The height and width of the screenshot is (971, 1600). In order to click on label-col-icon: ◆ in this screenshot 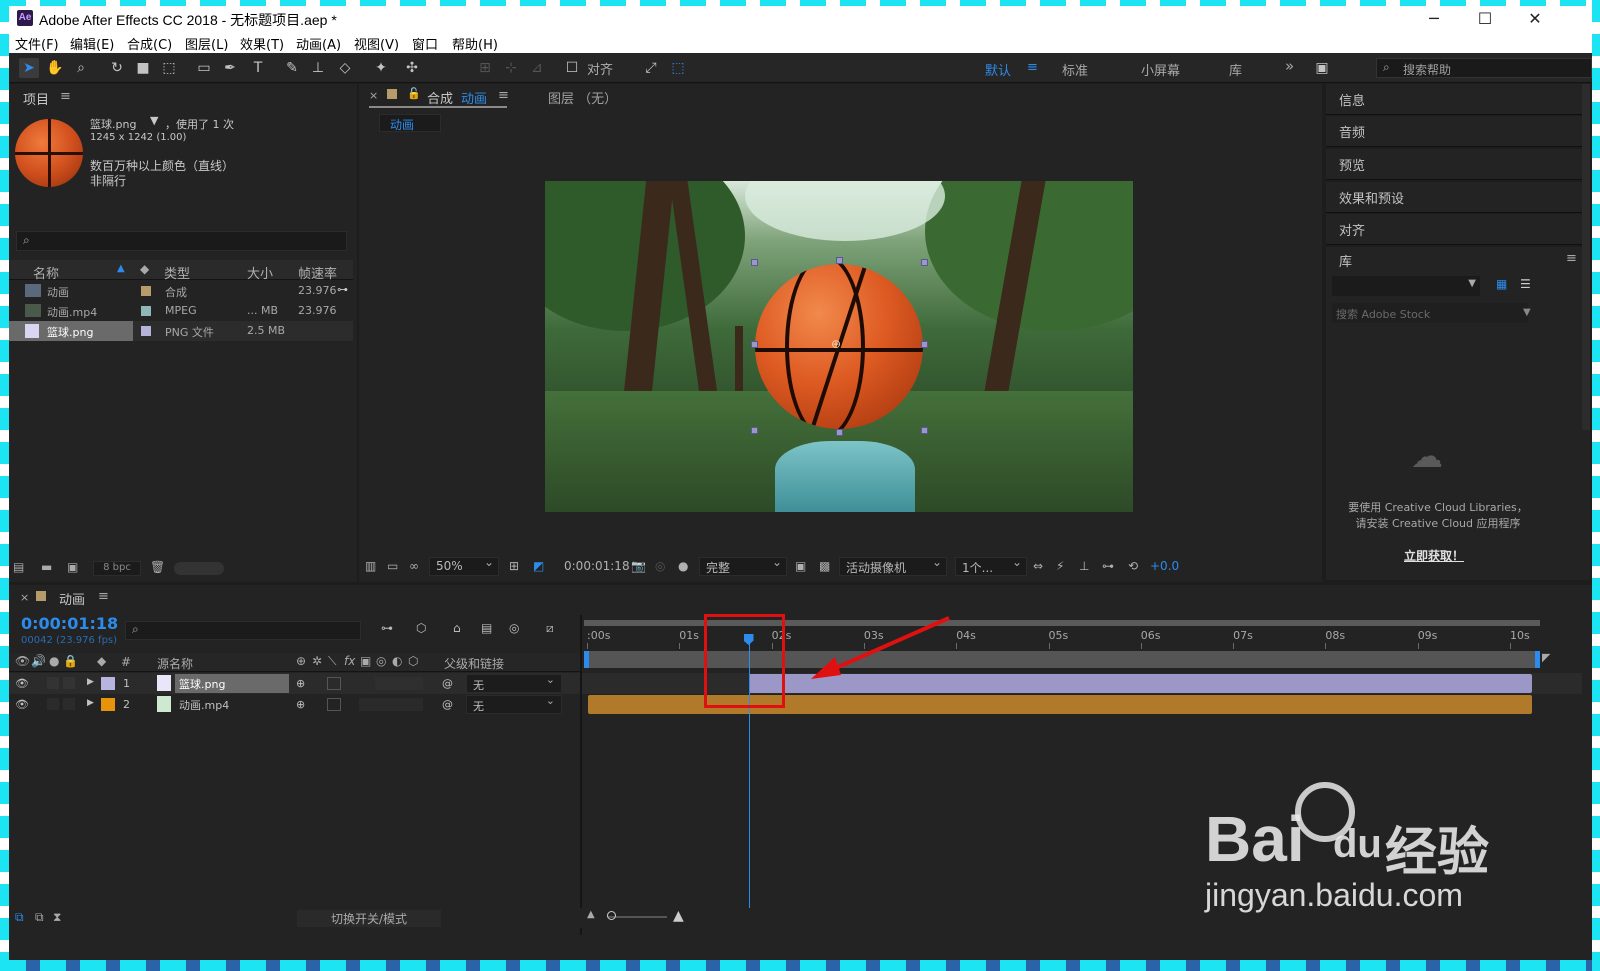, I will do `click(101, 661)`.